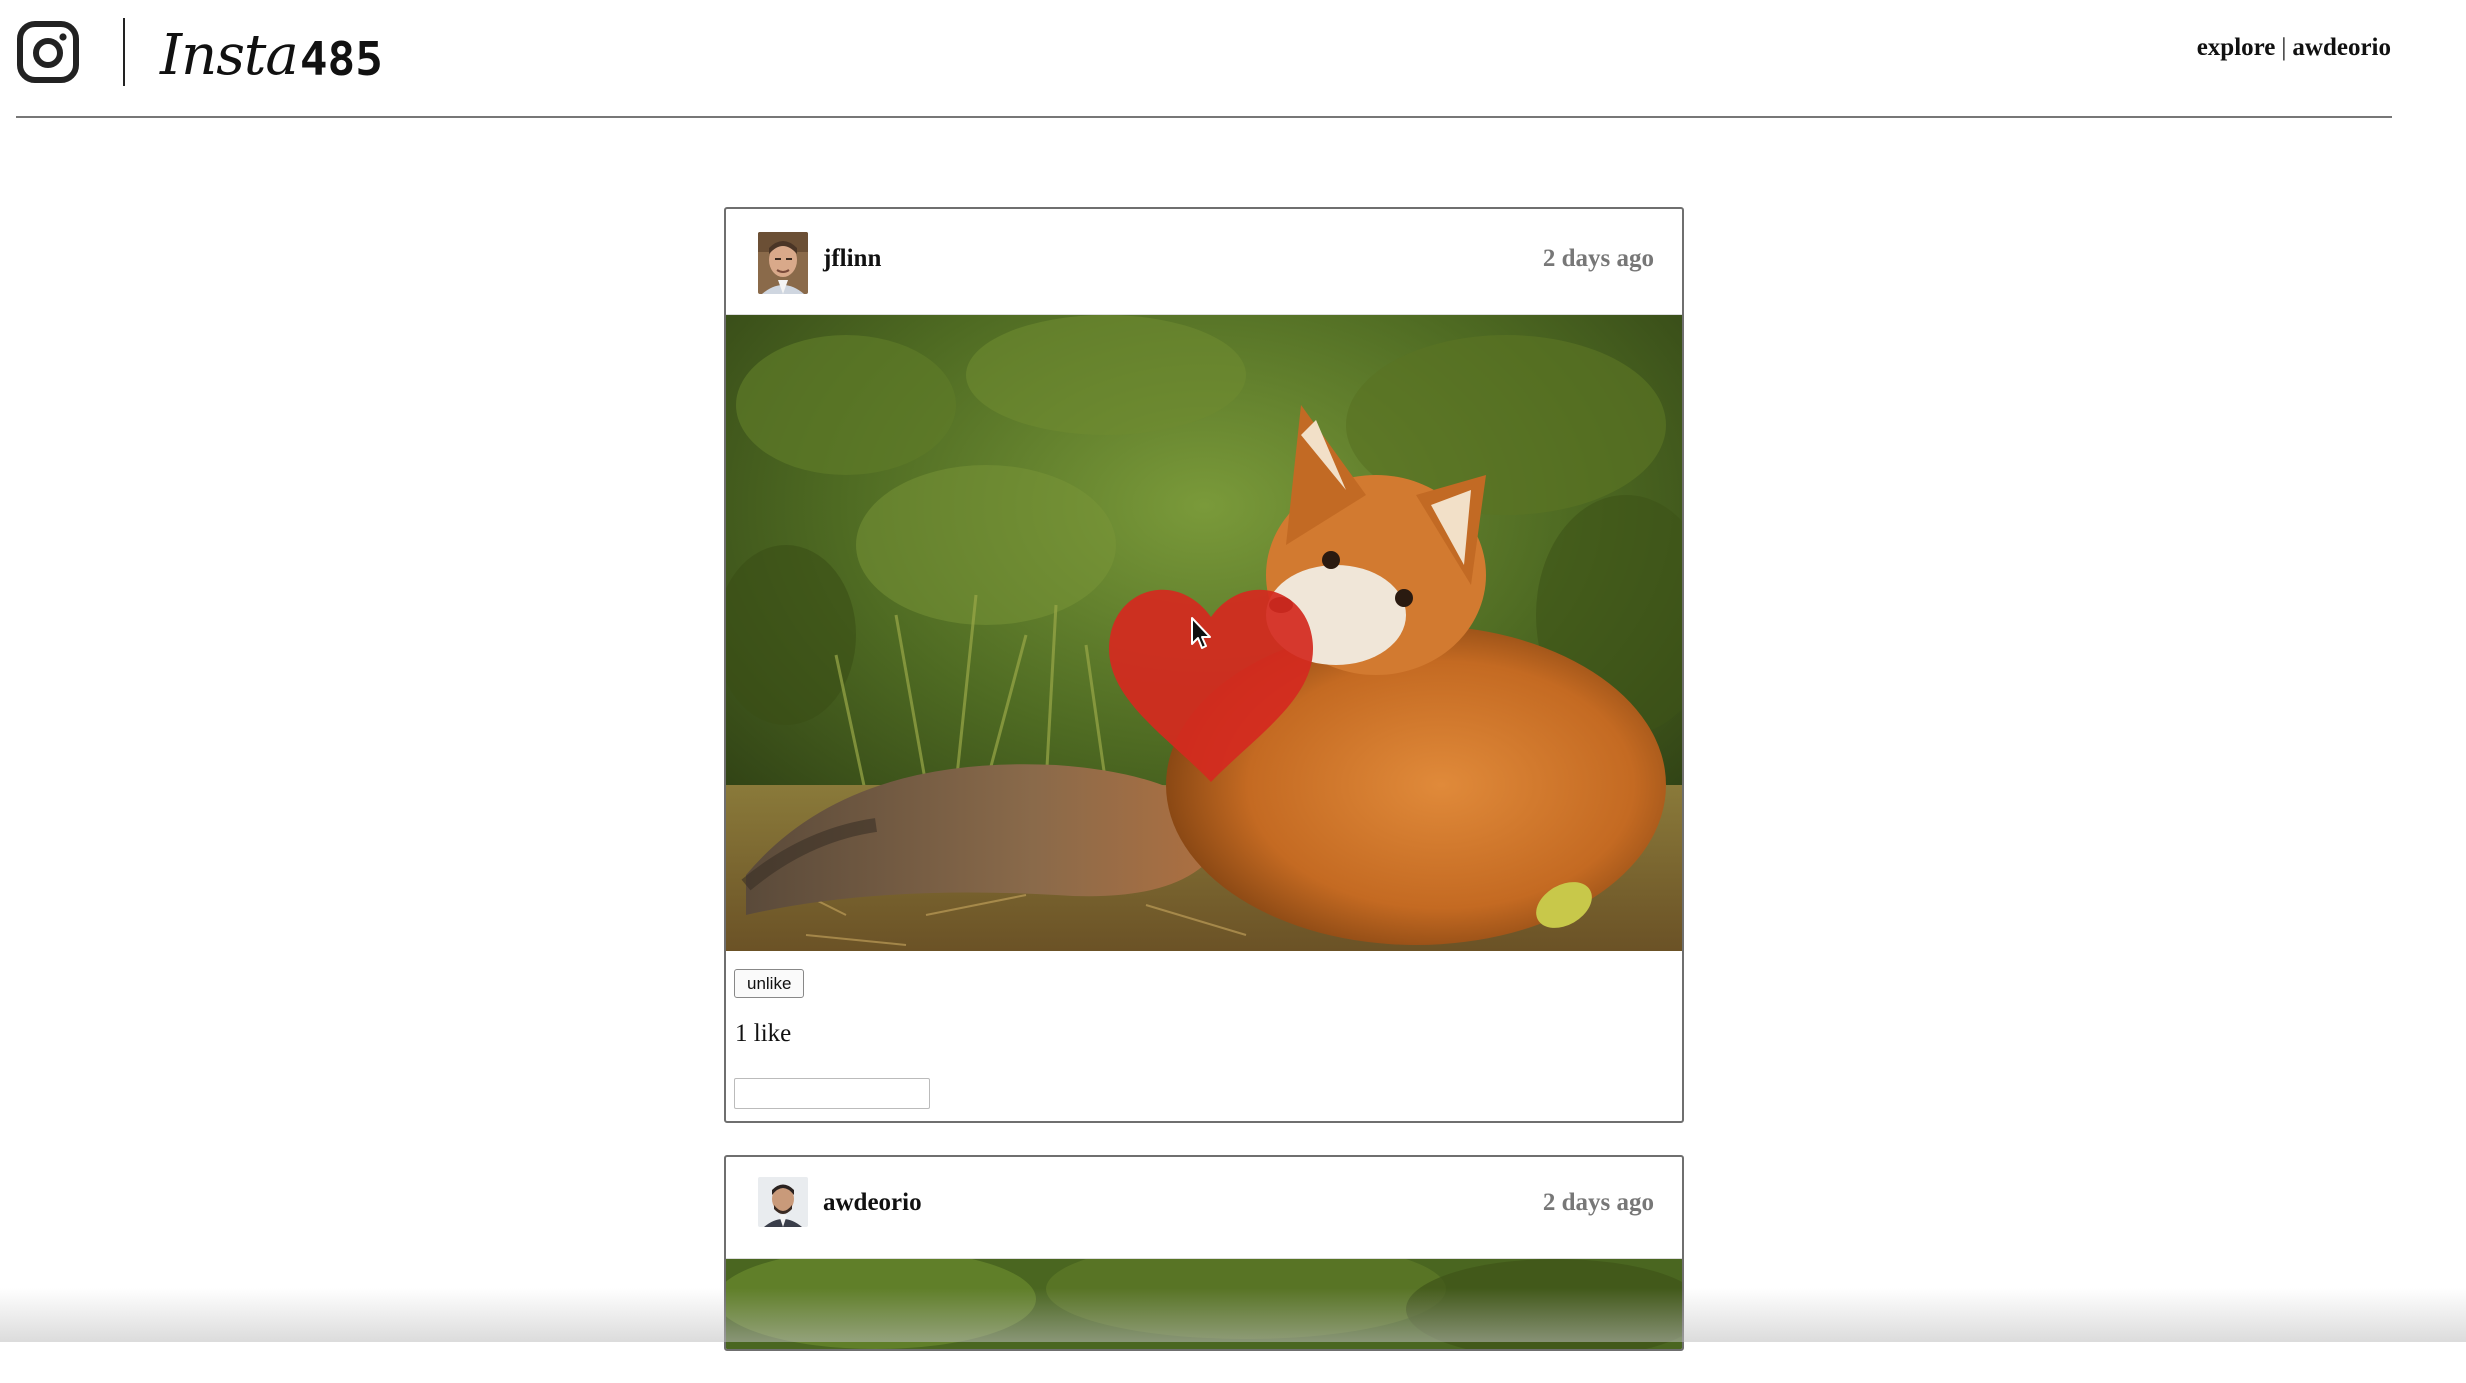 The image size is (2466, 1383). What do you see at coordinates (1204, 1208) in the screenshot?
I see `post-header: awdeorio 2 days ago` at bounding box center [1204, 1208].